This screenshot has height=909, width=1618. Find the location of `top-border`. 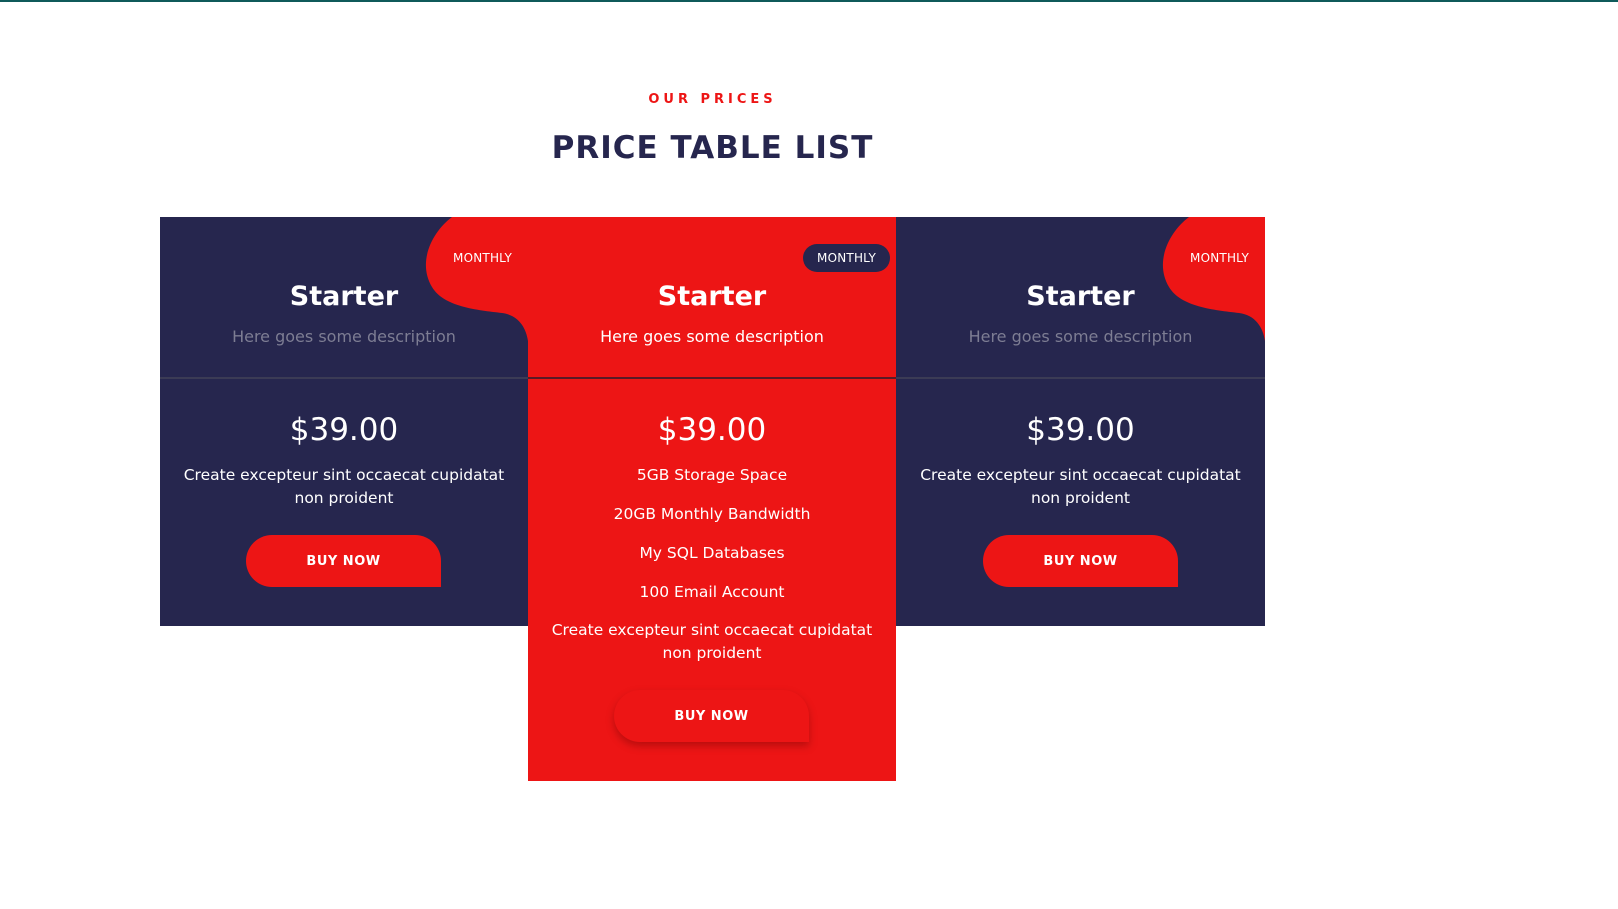

top-border is located at coordinates (809, 1).